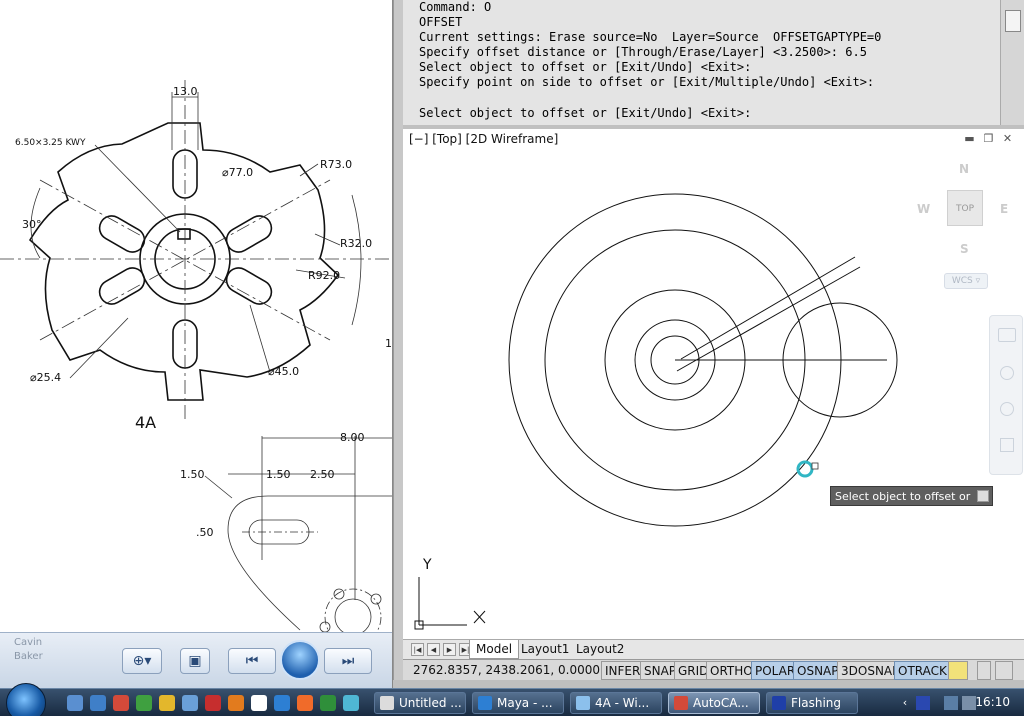 This screenshot has height=716, width=1024. What do you see at coordinates (417, 649) in the screenshot?
I see `tab-first-button: |◀` at bounding box center [417, 649].